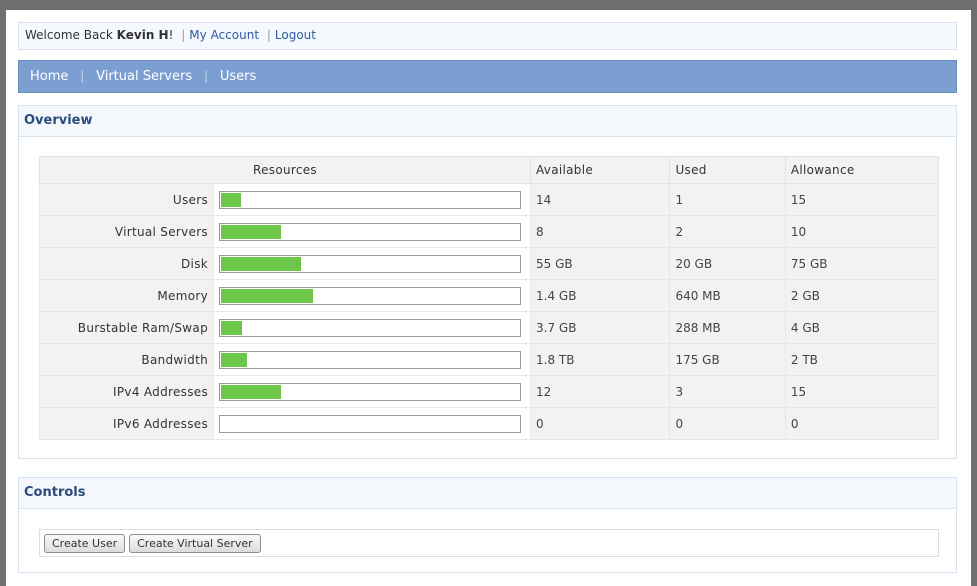 This screenshot has height=586, width=977. Describe the element at coordinates (727, 231) in the screenshot. I see `used-value: 2` at that location.